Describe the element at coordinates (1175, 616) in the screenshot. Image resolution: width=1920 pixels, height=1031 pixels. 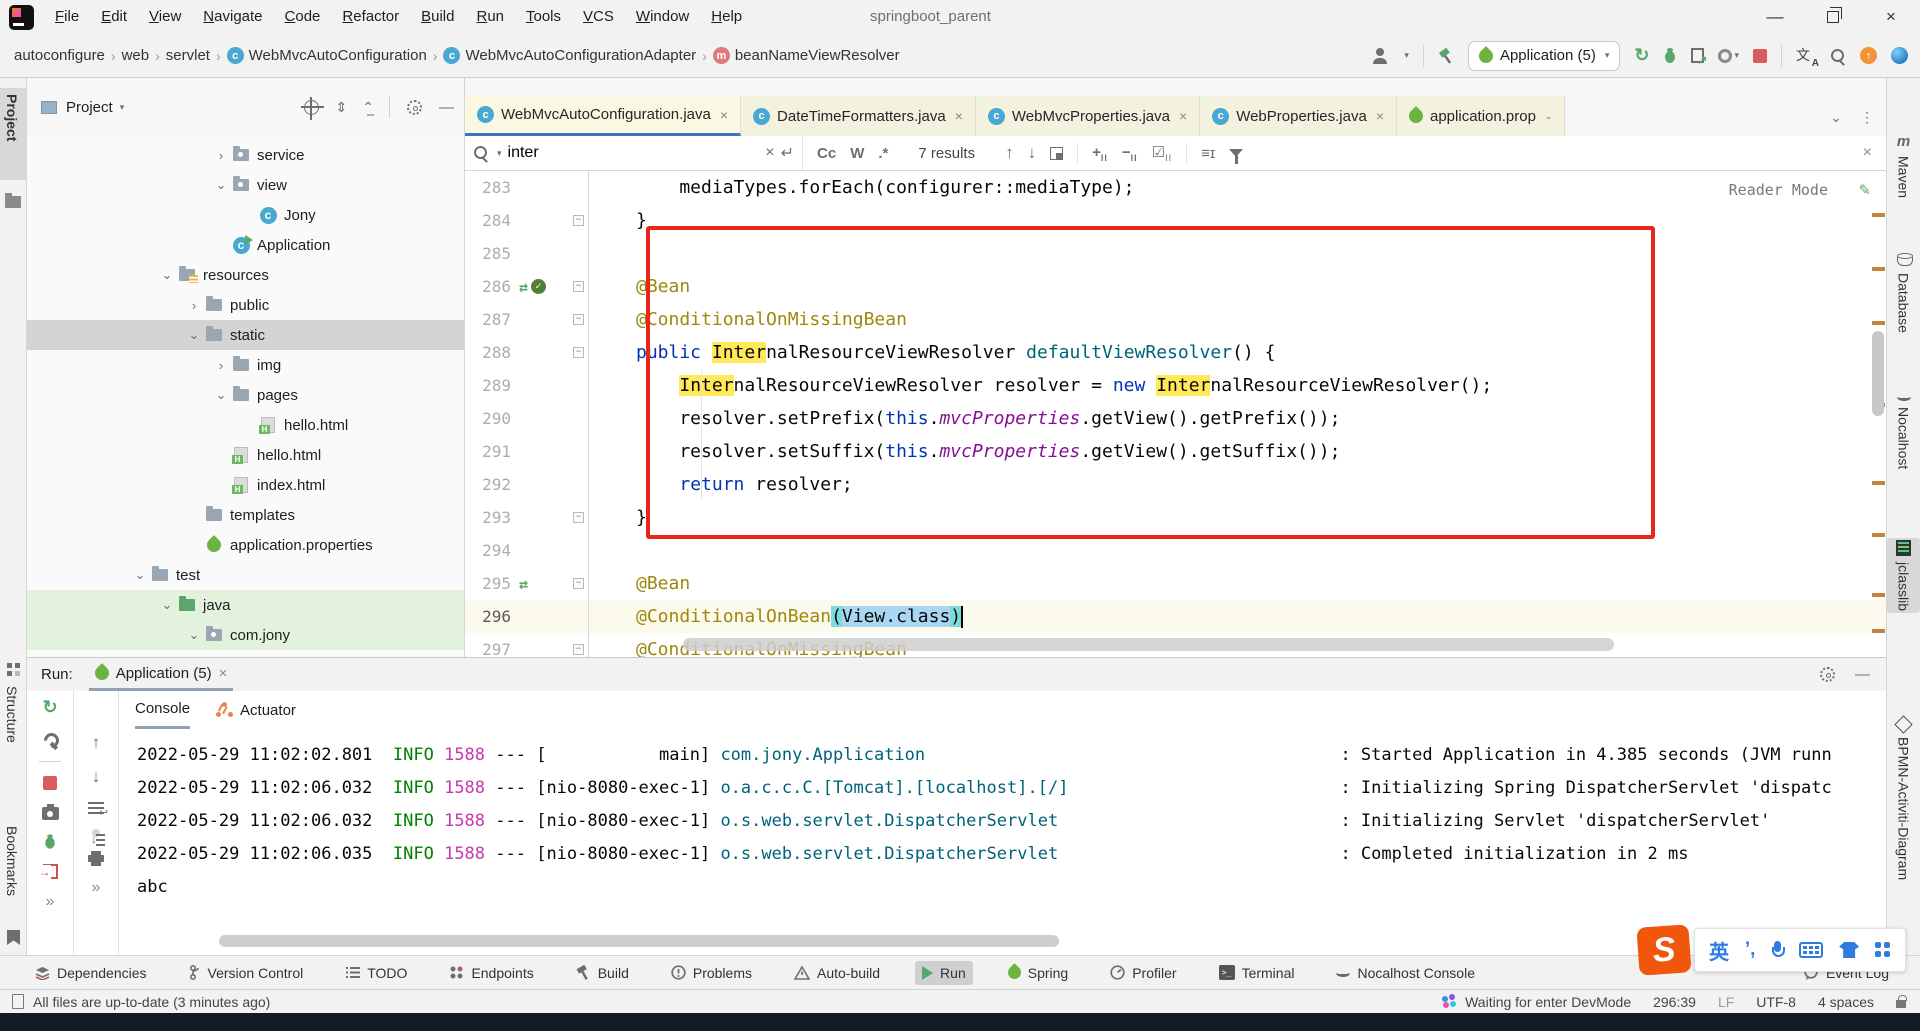
I see `code-line-296: 296 @ConditionalOnBean(View.class)` at that location.